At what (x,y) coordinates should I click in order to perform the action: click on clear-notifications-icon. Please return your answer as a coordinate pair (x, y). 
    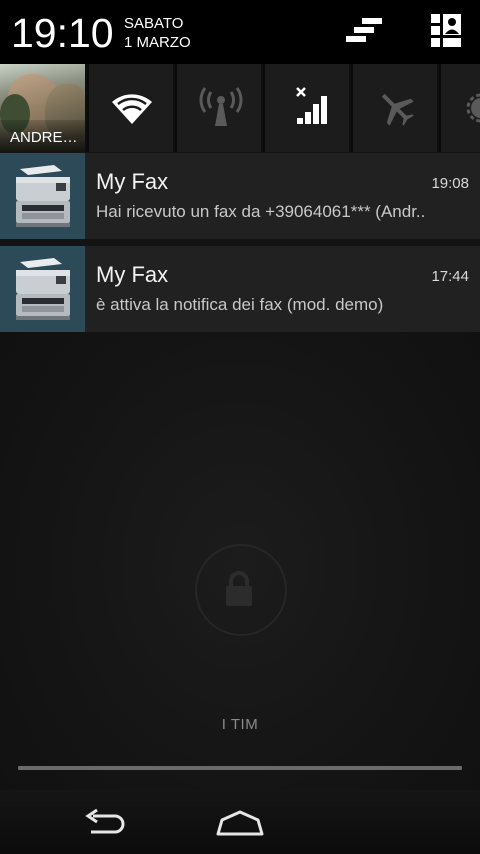
    Looking at the image, I should click on (364, 32).